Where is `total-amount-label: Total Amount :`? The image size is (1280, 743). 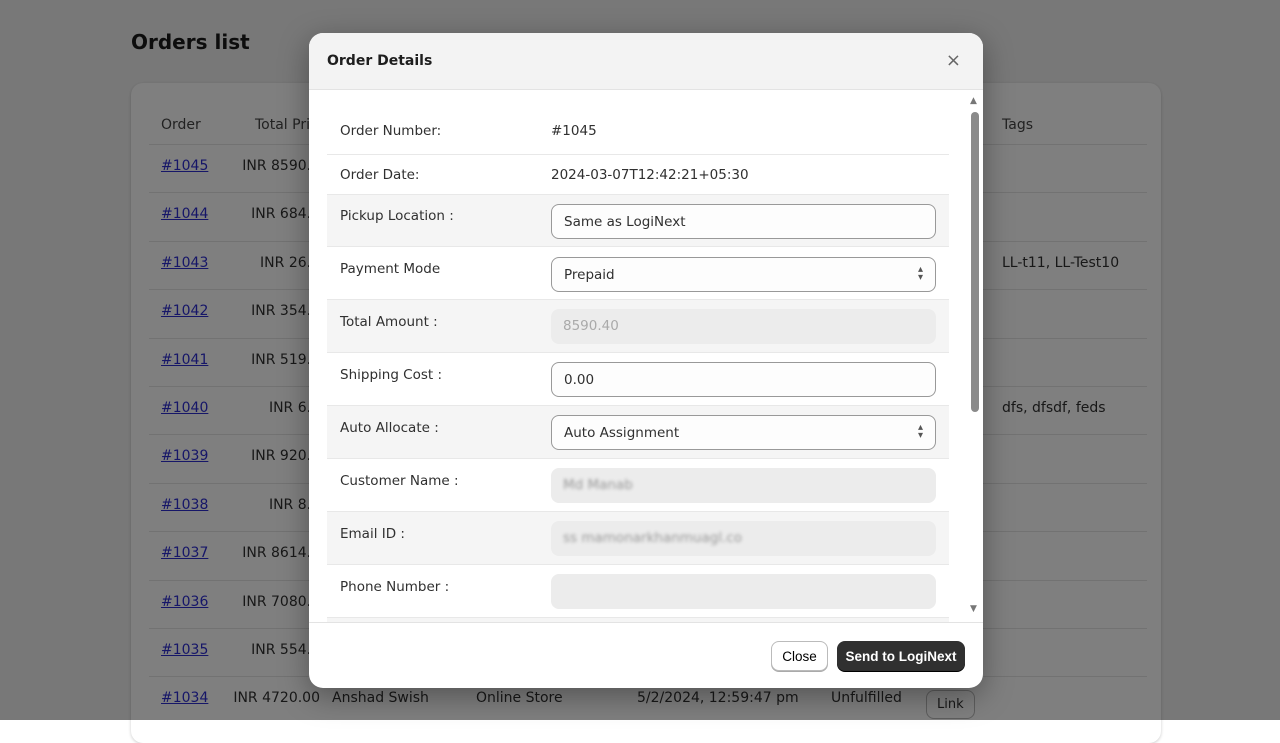
total-amount-label: Total Amount : is located at coordinates (389, 322).